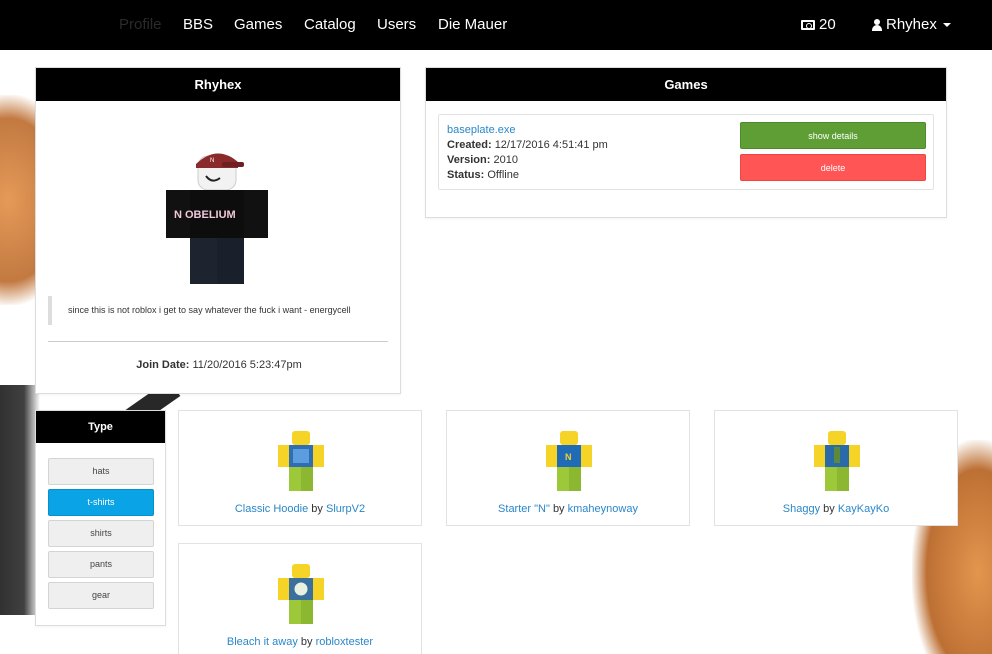  Describe the element at coordinates (466, 175) in the screenshot. I see `game-status-label: Status:` at that location.